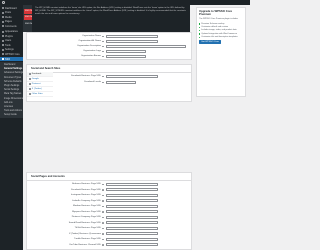 Image resolution: width=320 pixels, height=250 pixels. I want to click on sidebar-item-pages: Pages, so click(11, 22).